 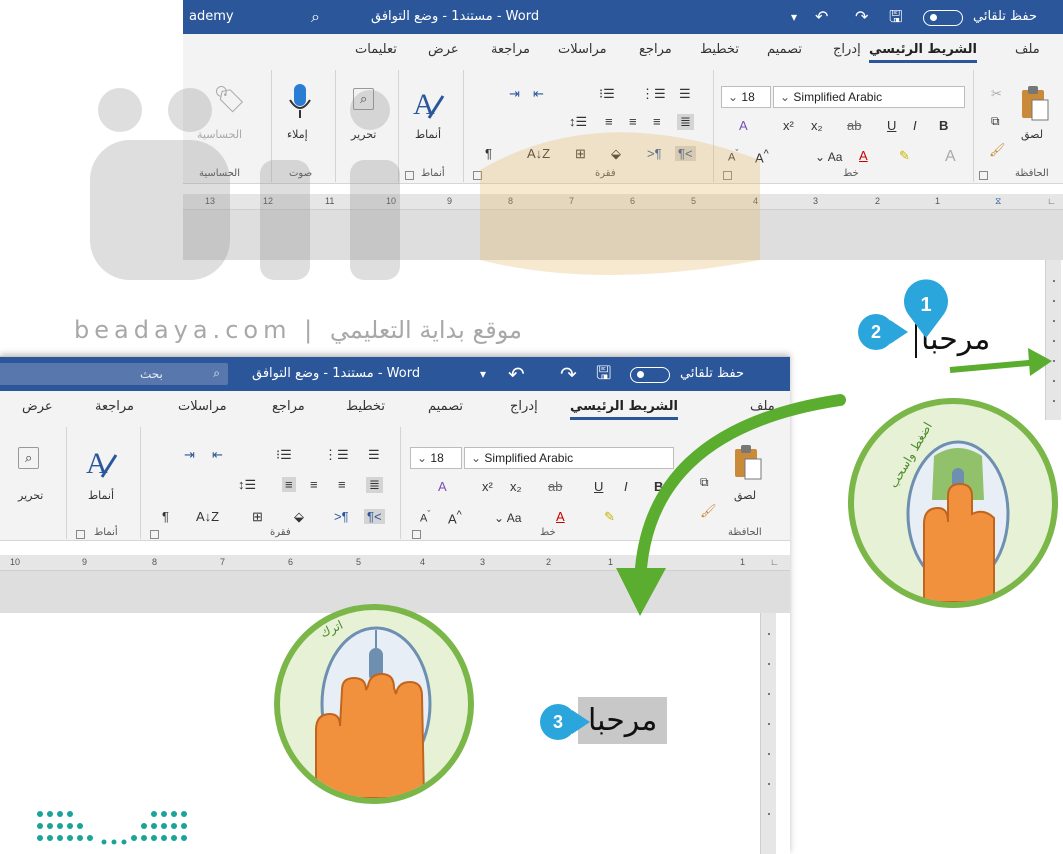 What do you see at coordinates (915, 125) in the screenshot?
I see `italic-button: I` at bounding box center [915, 125].